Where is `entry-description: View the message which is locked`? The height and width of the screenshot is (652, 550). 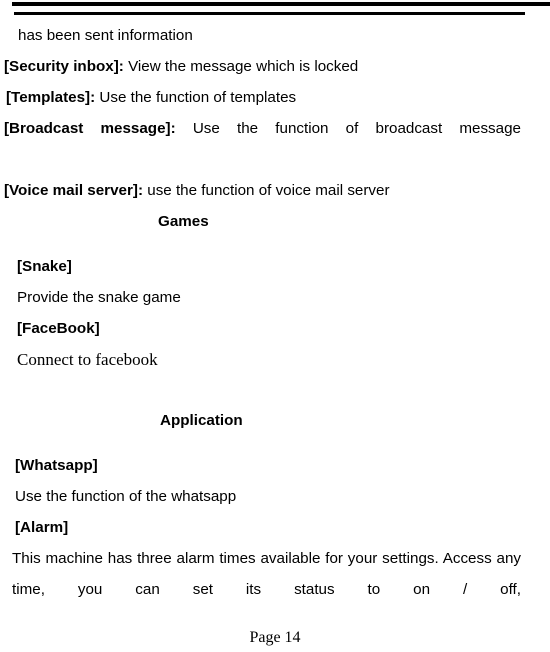 entry-description: View the message which is locked is located at coordinates (243, 66).